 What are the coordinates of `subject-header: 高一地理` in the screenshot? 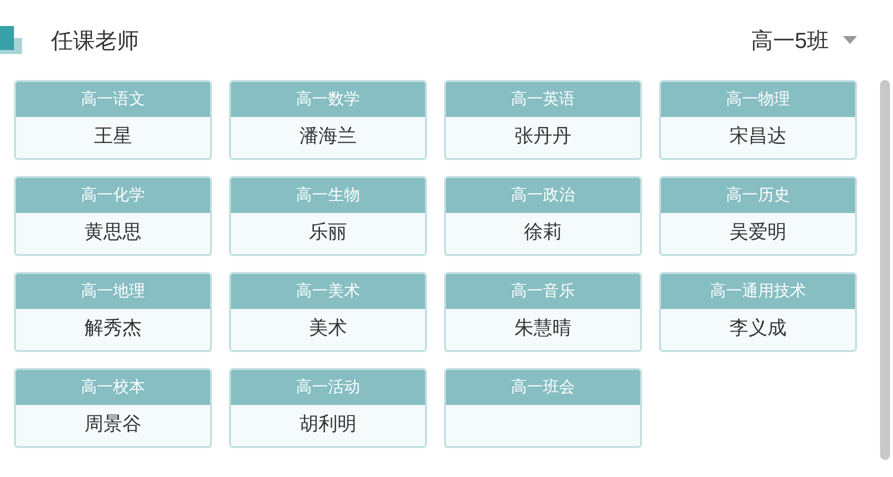 It's located at (113, 291).